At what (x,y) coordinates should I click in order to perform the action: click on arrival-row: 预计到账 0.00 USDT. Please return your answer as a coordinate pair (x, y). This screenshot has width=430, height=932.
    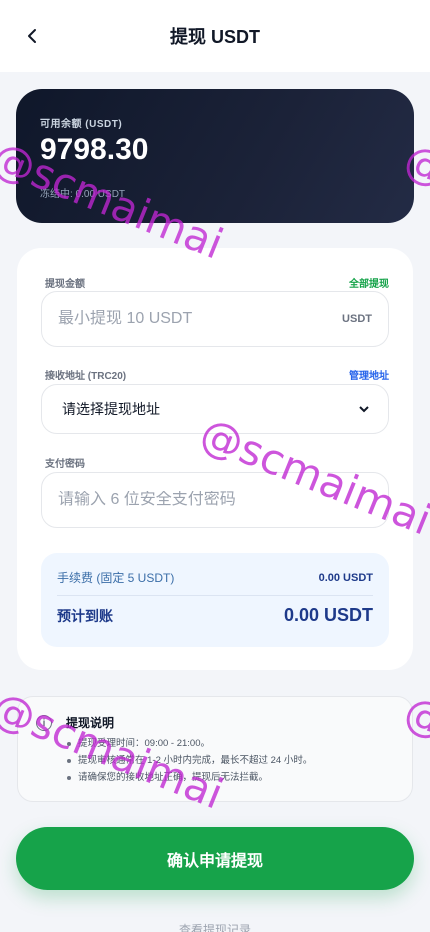
    Looking at the image, I should click on (215, 615).